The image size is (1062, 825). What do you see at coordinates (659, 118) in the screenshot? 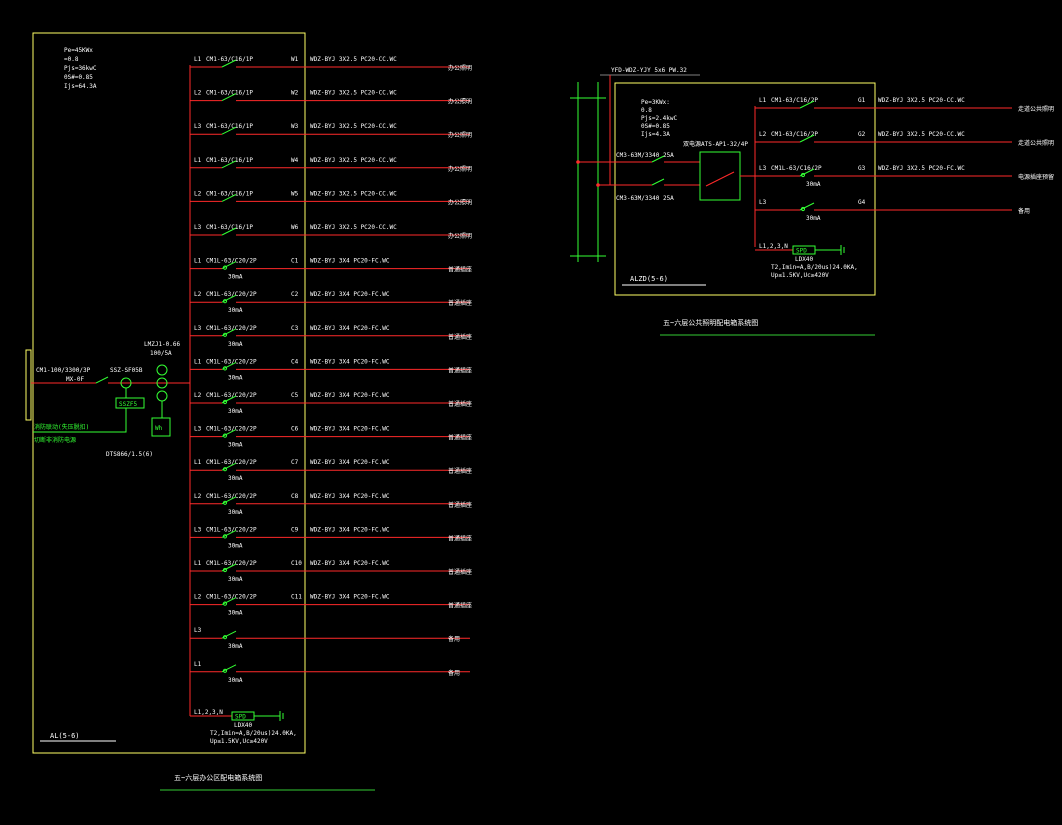
I see `panel2-param: Pjs=2.4kwC` at bounding box center [659, 118].